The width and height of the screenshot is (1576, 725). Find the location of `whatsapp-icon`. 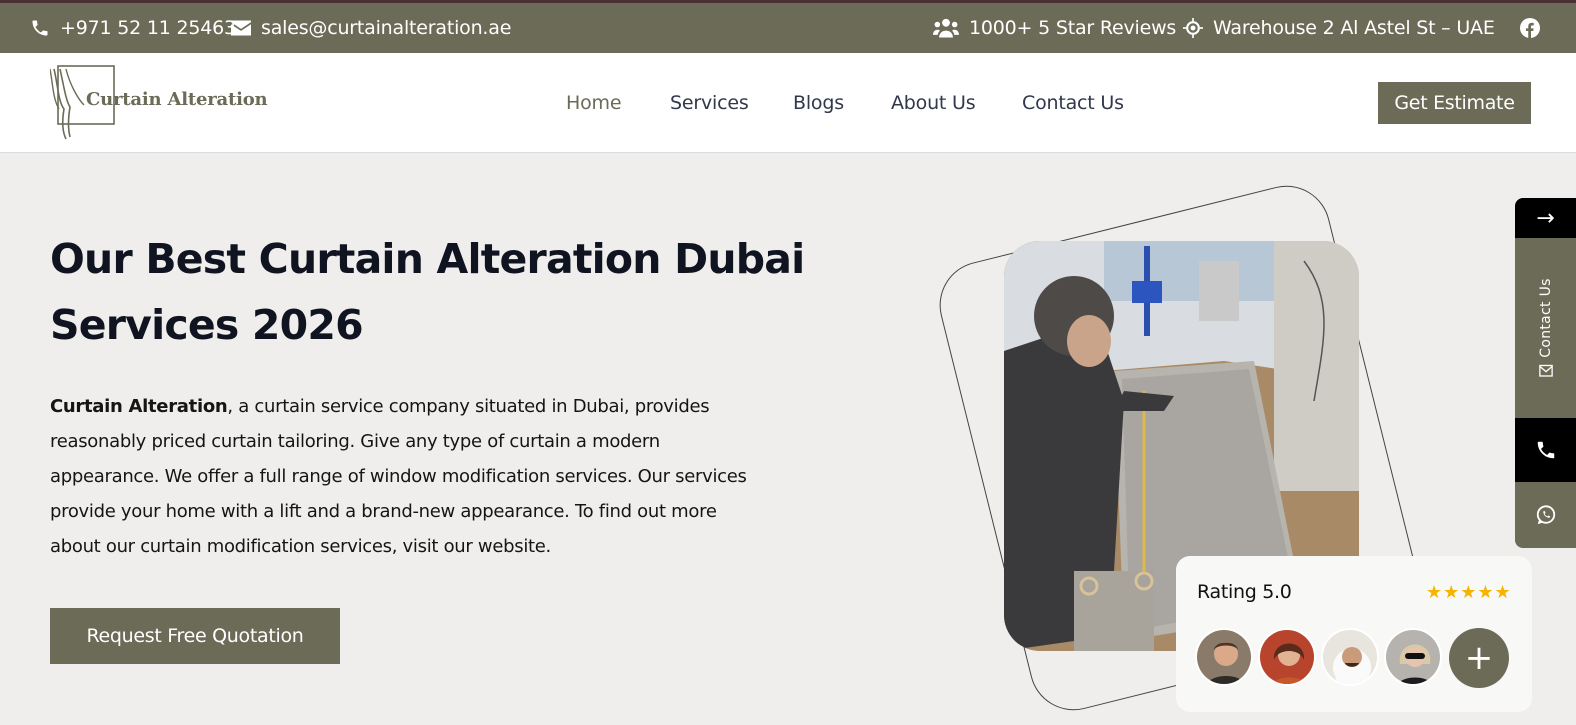

whatsapp-icon is located at coordinates (1545, 515).